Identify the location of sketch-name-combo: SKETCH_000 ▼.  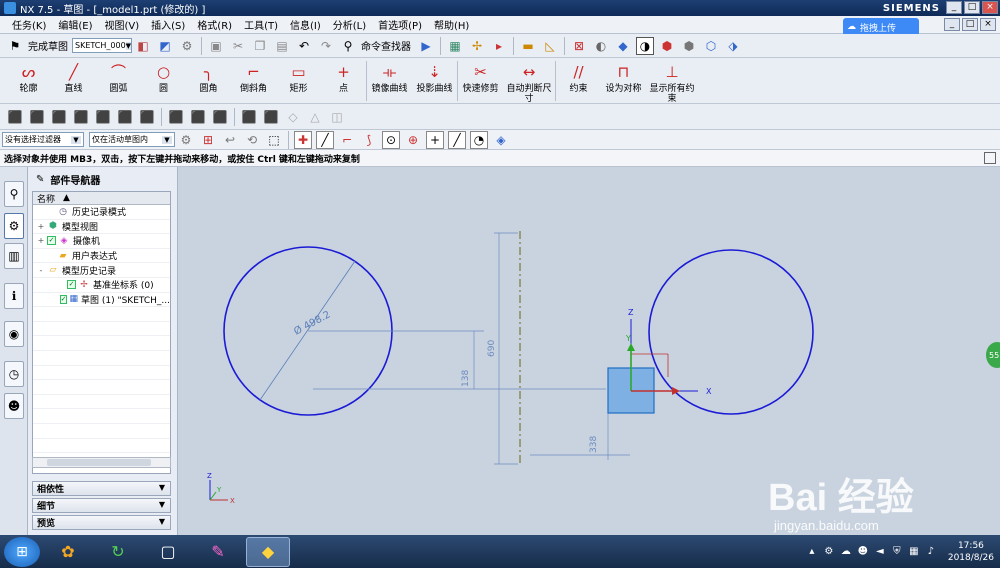
(102, 45).